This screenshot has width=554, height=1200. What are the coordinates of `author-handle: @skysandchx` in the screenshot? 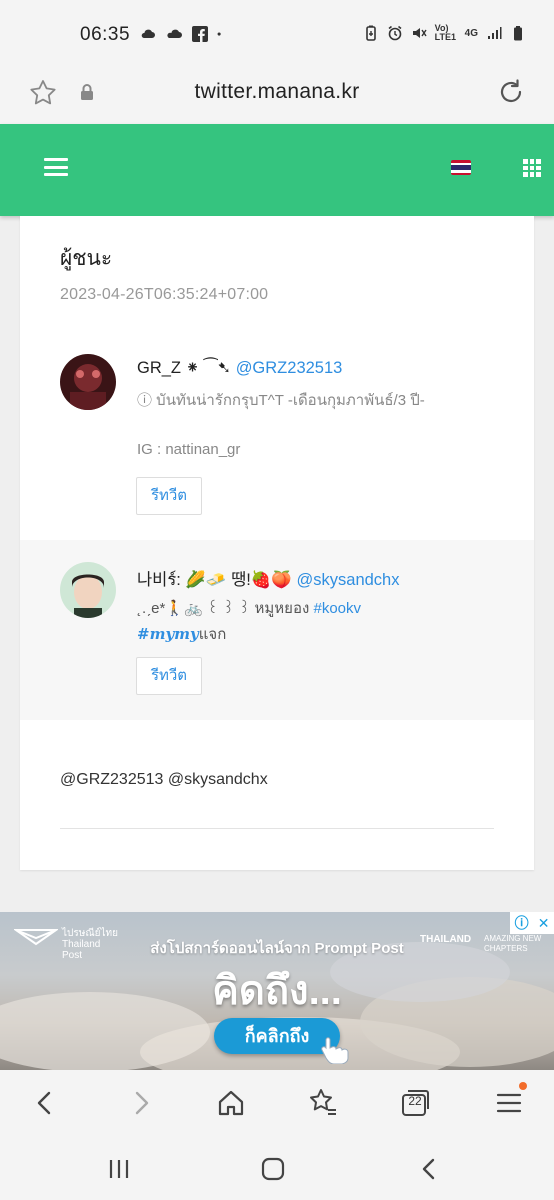 It's located at (348, 580).